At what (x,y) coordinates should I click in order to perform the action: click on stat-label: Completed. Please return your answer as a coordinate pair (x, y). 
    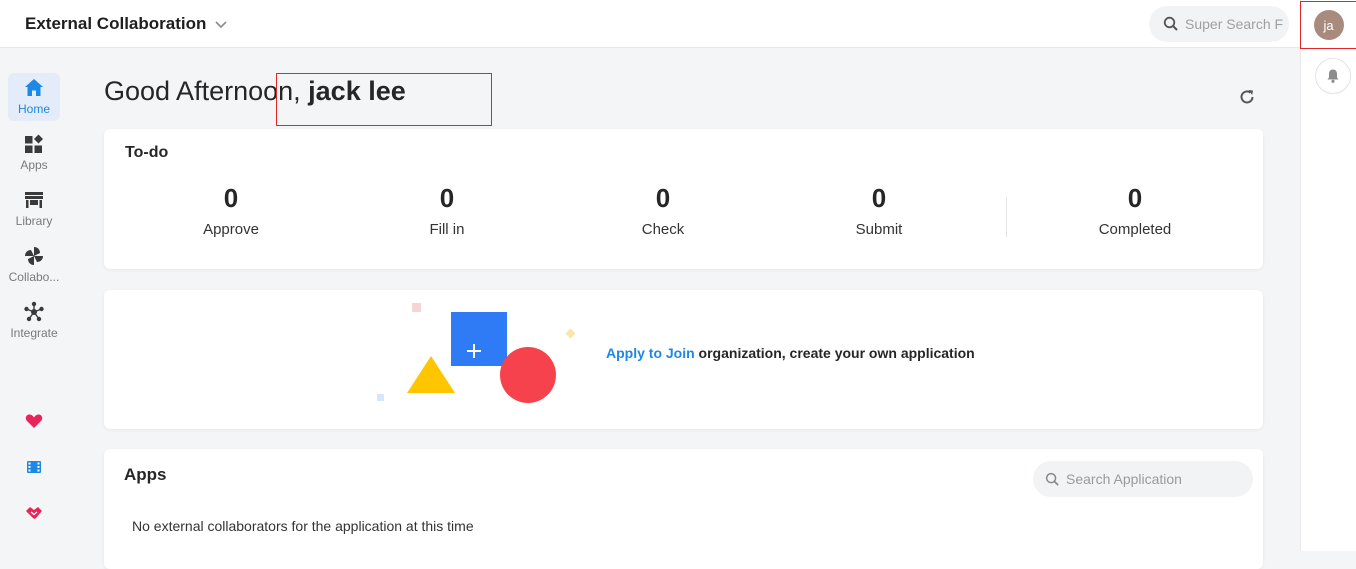
    Looking at the image, I should click on (1135, 229).